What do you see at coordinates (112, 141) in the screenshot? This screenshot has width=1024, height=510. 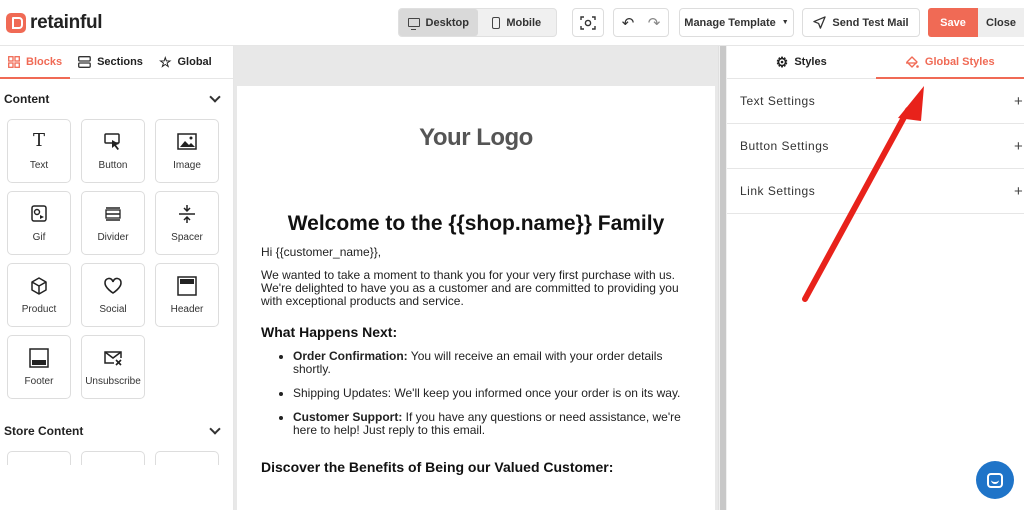 I see `cursor-click-icon` at bounding box center [112, 141].